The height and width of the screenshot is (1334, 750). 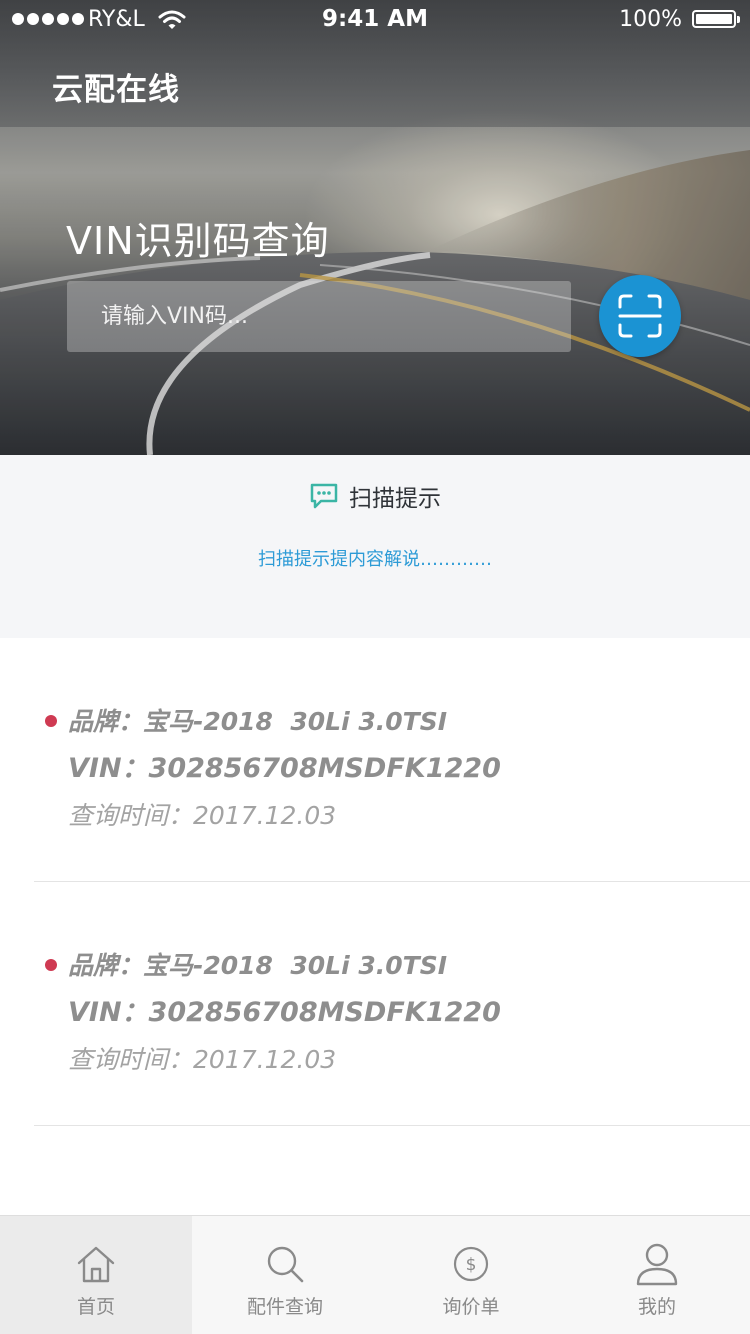 I want to click on tab-profile: 我的, so click(x=657, y=1275).